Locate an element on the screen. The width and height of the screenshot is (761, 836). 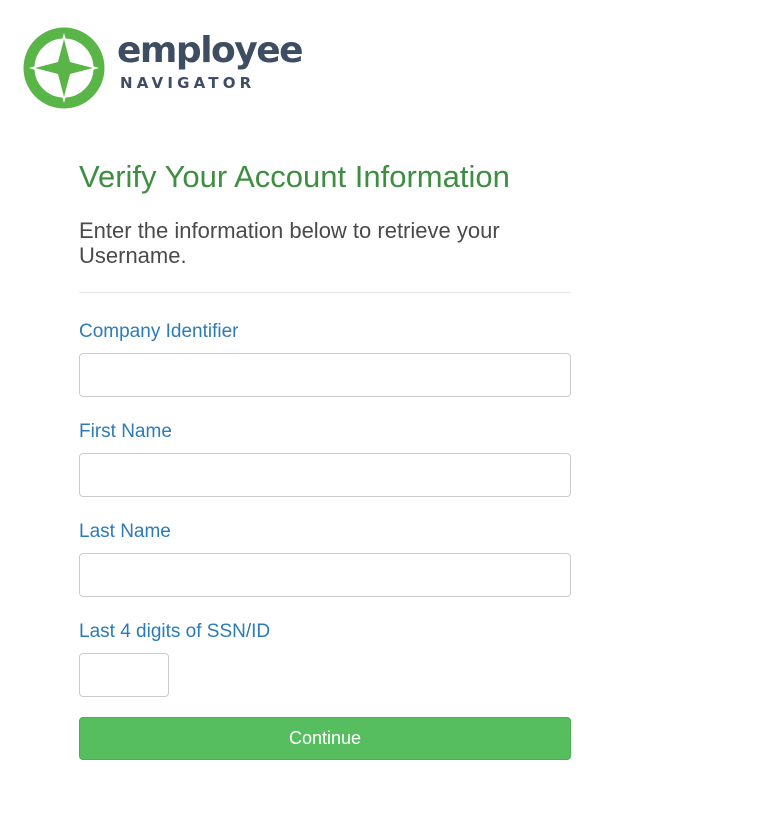
ssn-last4-input is located at coordinates (124, 675).